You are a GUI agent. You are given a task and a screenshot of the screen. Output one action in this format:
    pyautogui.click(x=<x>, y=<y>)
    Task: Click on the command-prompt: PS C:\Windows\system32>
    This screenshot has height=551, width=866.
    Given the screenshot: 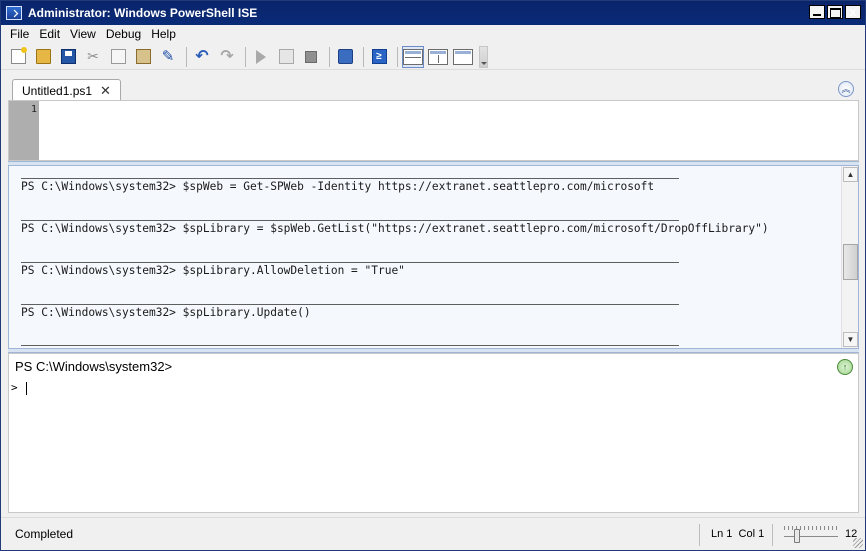 What is the action you would take?
    pyautogui.click(x=94, y=366)
    